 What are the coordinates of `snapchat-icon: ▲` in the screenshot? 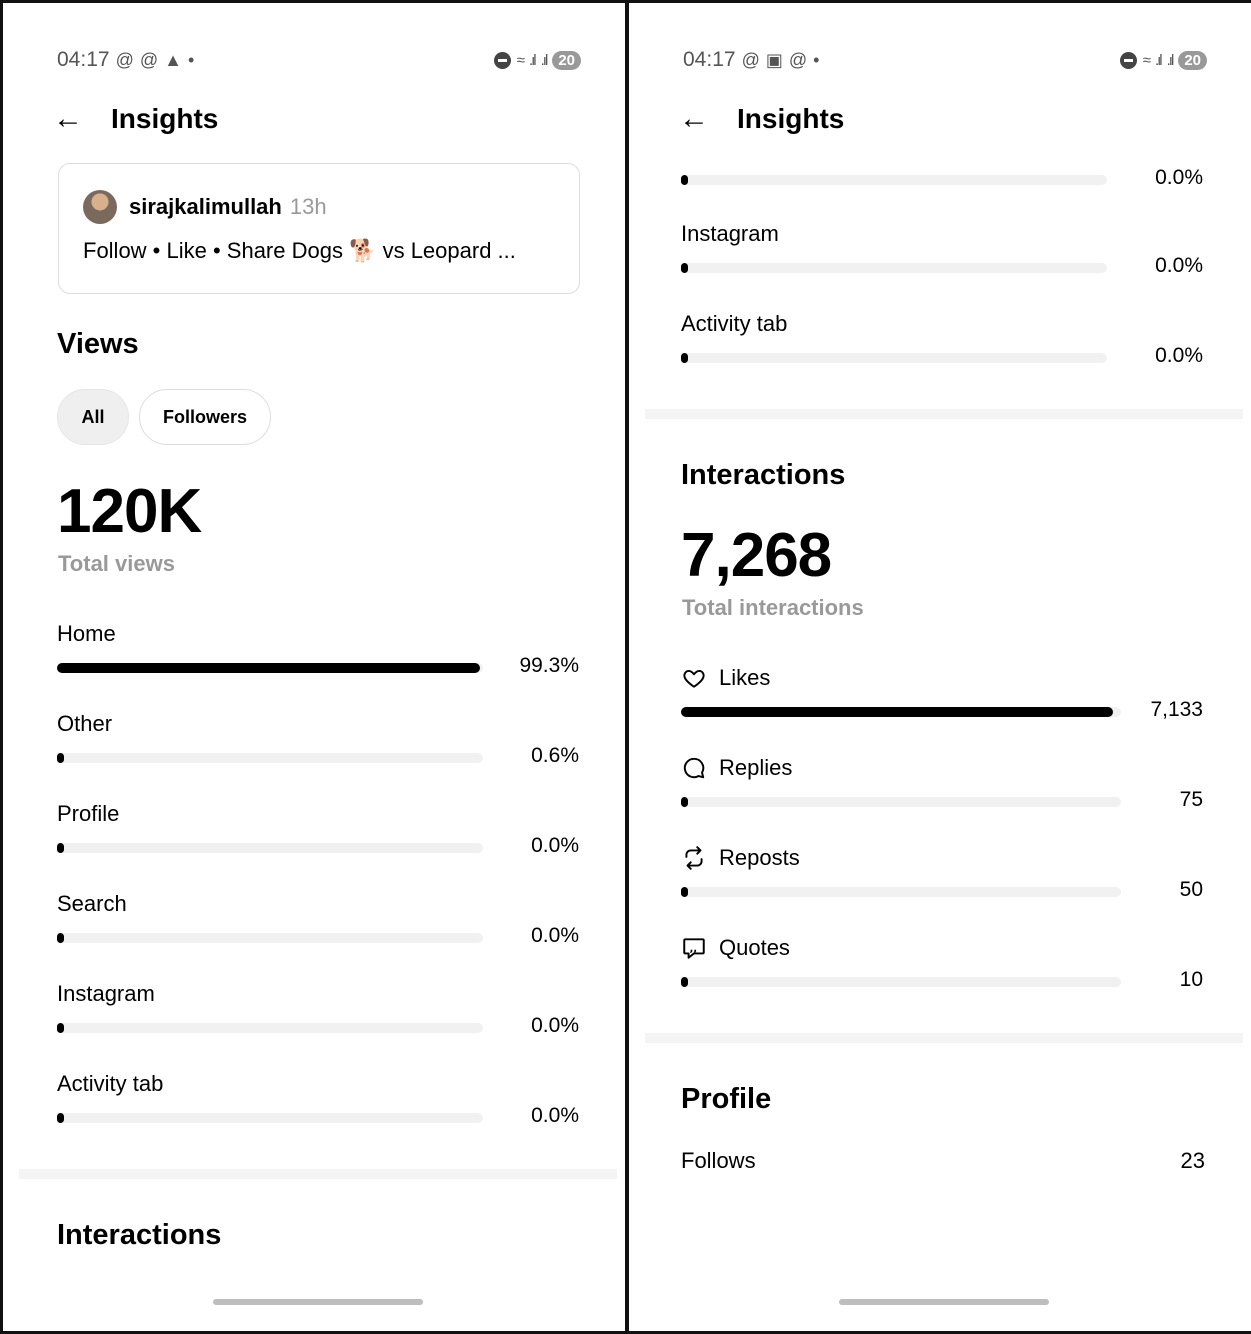 It's located at (173, 59).